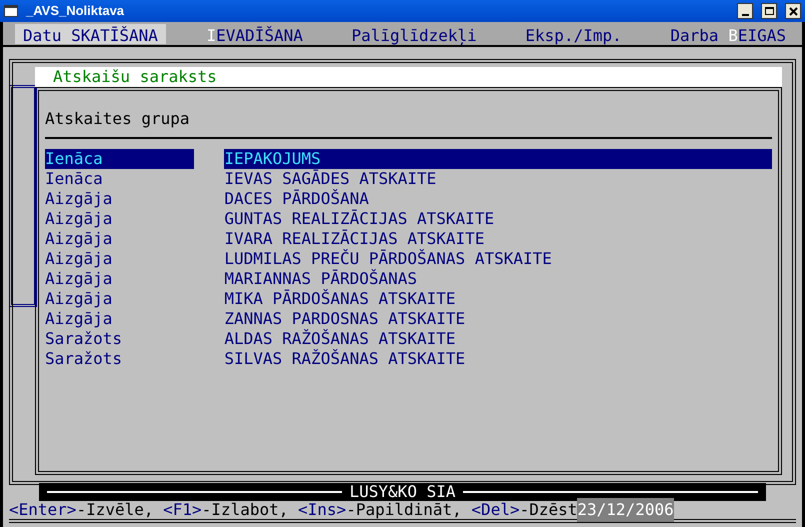 This screenshot has width=805, height=527. Describe the element at coordinates (135, 77) in the screenshot. I see `dialog-title: Atskaišu saraksts` at that location.